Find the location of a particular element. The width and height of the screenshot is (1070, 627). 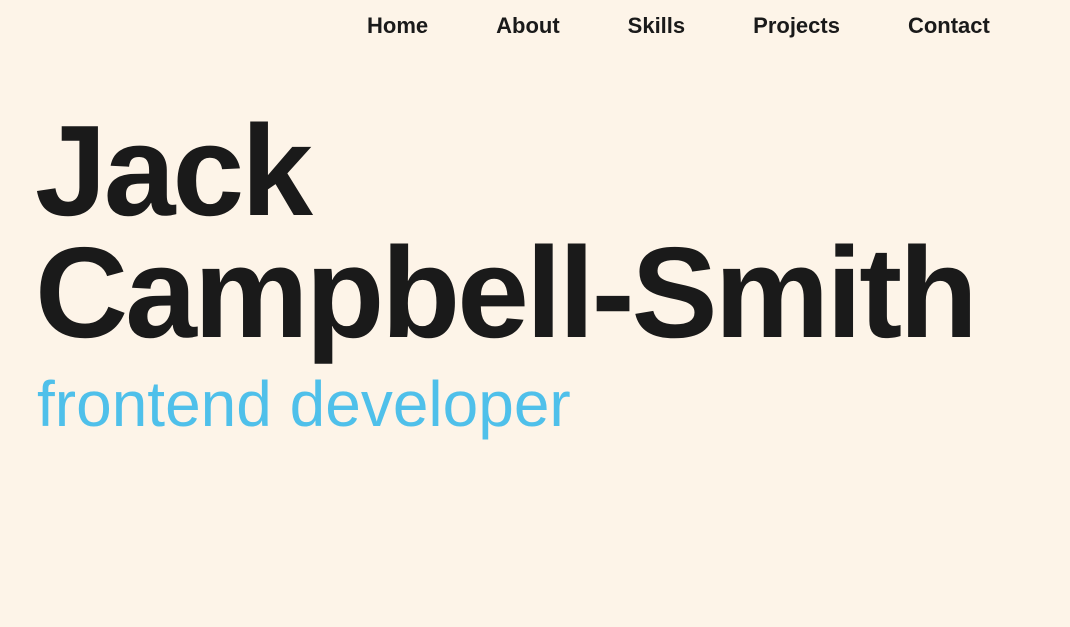

hero-role-subtitle: frontend developer is located at coordinates (304, 404).